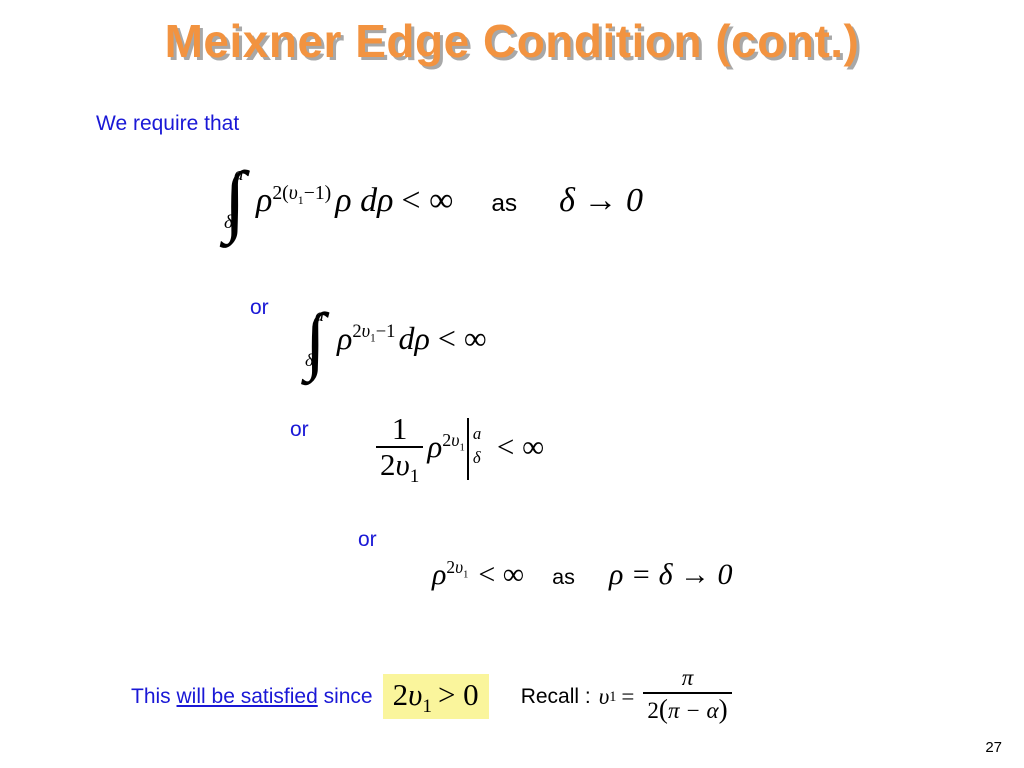 This screenshot has width=1024, height=768. I want to click on intro-text: We require that, so click(168, 123).